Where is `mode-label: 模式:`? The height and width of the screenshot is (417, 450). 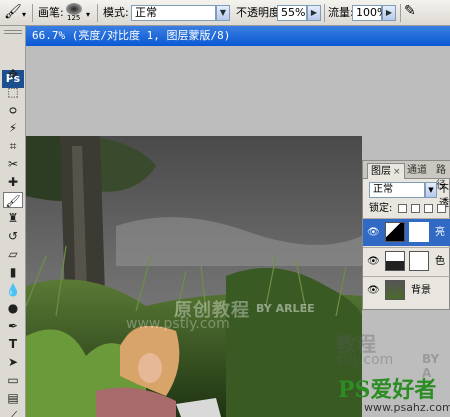 mode-label: 模式: is located at coordinates (116, 12).